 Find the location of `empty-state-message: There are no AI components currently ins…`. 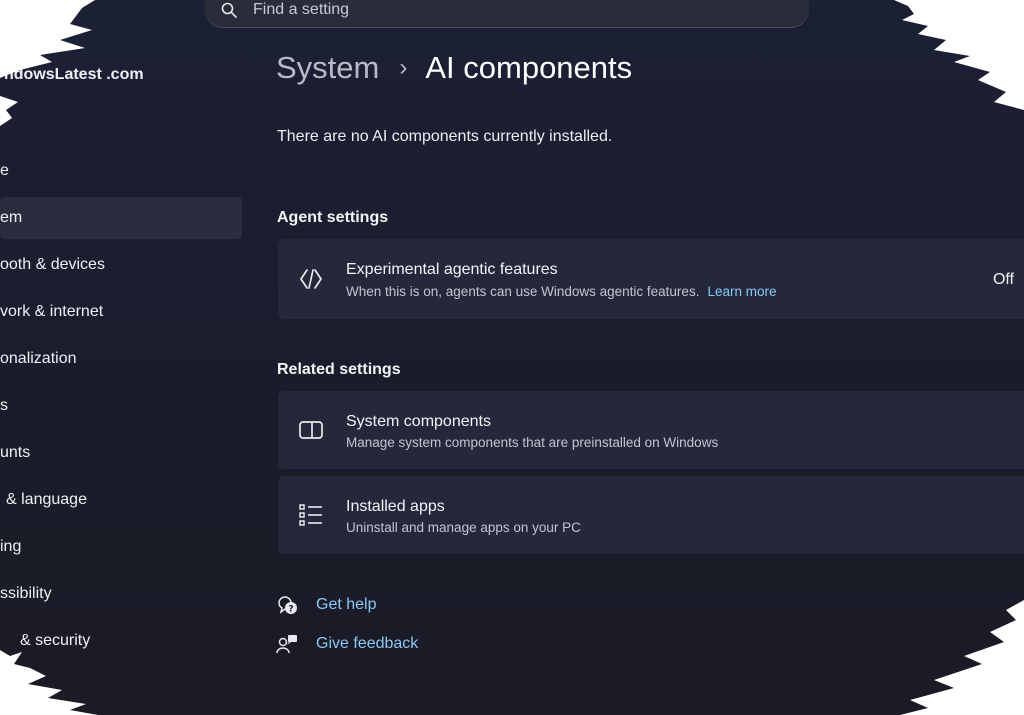

empty-state-message: There are no AI components currently ins… is located at coordinates (445, 136).